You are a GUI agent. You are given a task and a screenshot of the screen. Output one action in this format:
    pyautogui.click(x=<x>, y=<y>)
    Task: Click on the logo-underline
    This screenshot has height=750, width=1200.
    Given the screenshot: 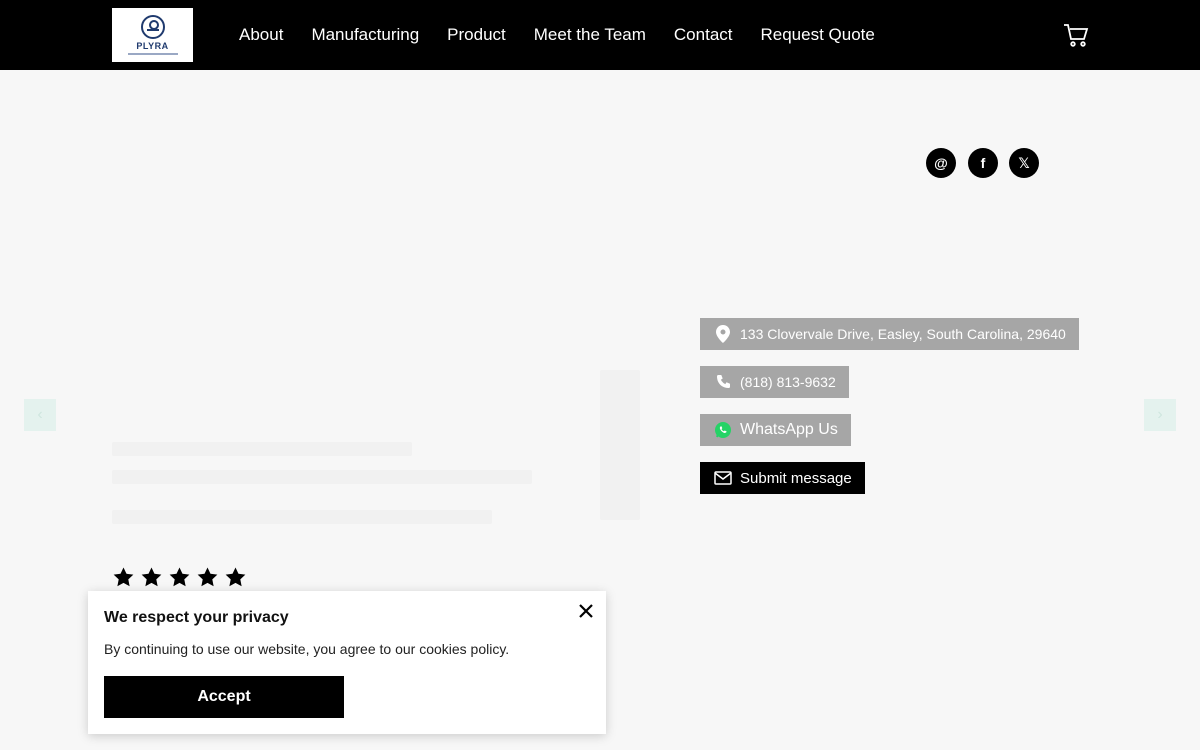 What is the action you would take?
    pyautogui.click(x=152, y=54)
    